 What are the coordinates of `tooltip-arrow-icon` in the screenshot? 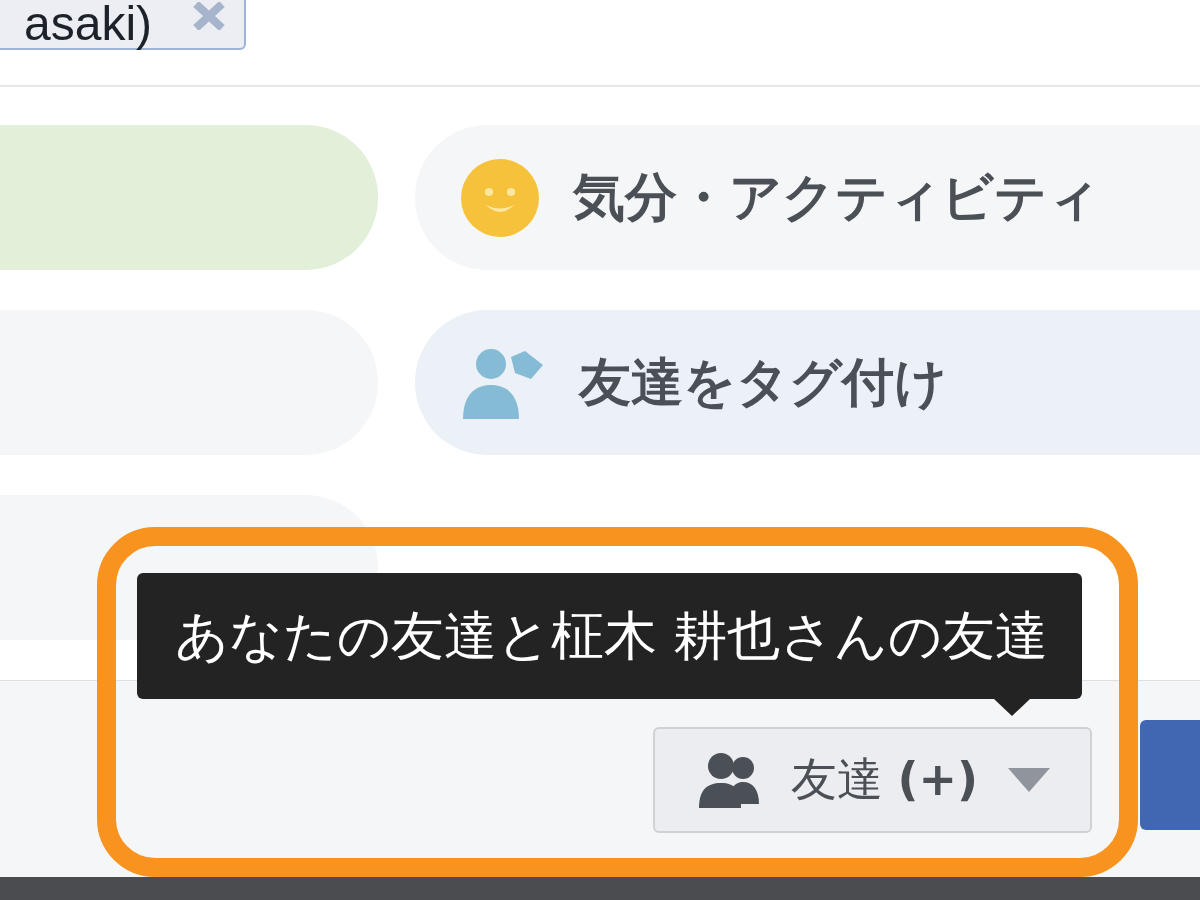 It's located at (1011, 707).